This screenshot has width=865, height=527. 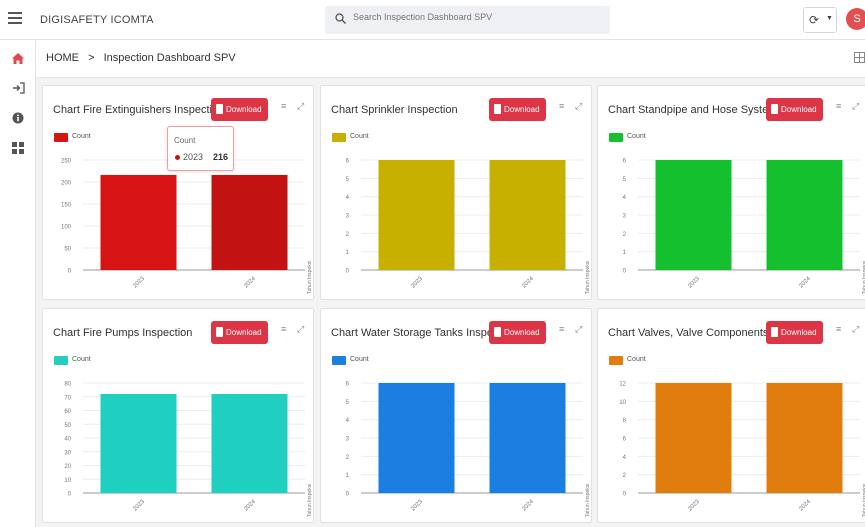 I want to click on search-bar, so click(x=467, y=20).